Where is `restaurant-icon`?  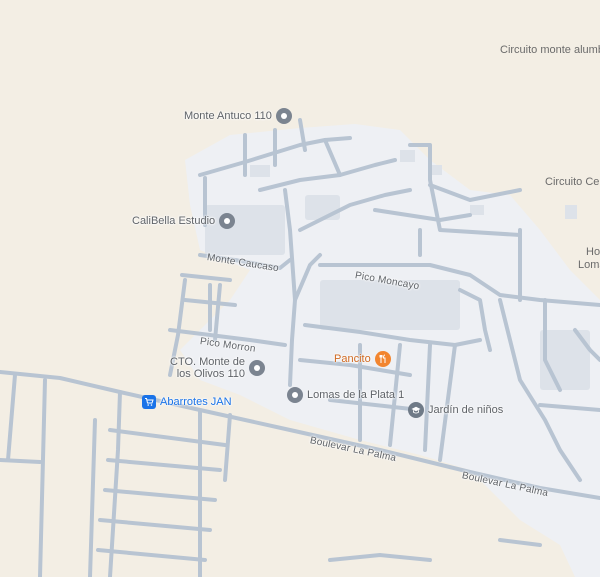
restaurant-icon is located at coordinates (382, 359).